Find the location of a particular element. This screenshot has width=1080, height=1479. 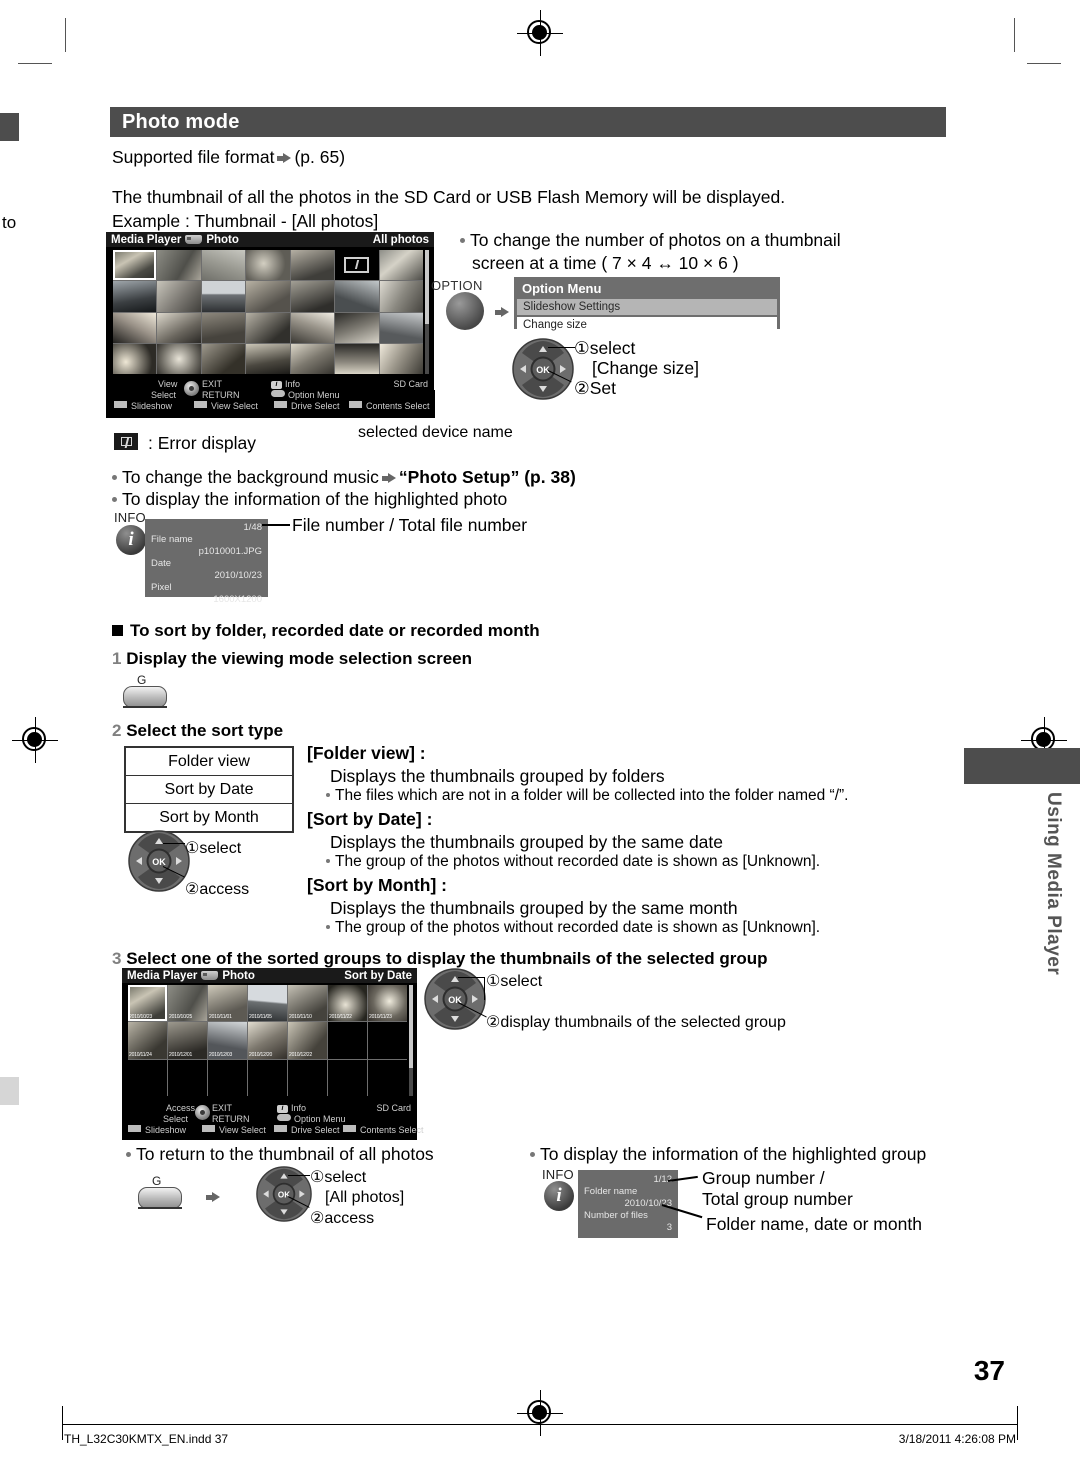

group-info-callout-line3: Folder name, date or month is located at coordinates (814, 1224).